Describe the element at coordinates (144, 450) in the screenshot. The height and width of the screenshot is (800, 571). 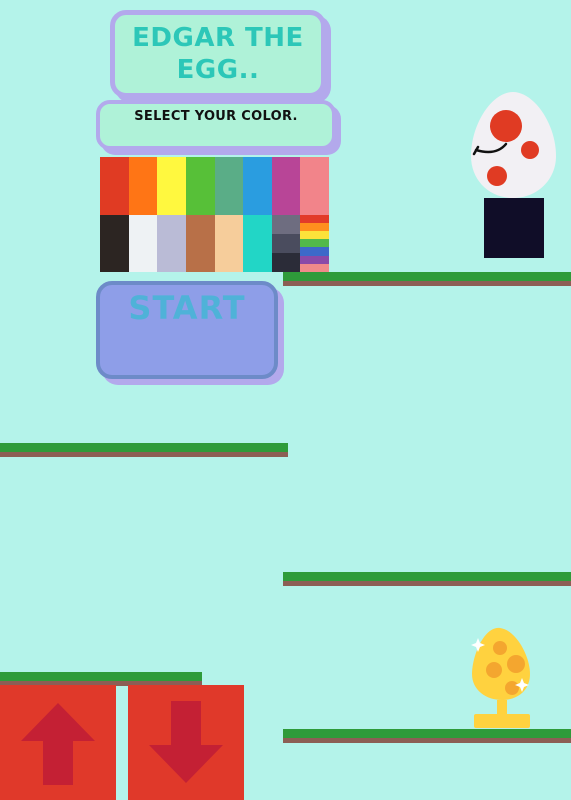
I see `platform-middle-left` at that location.